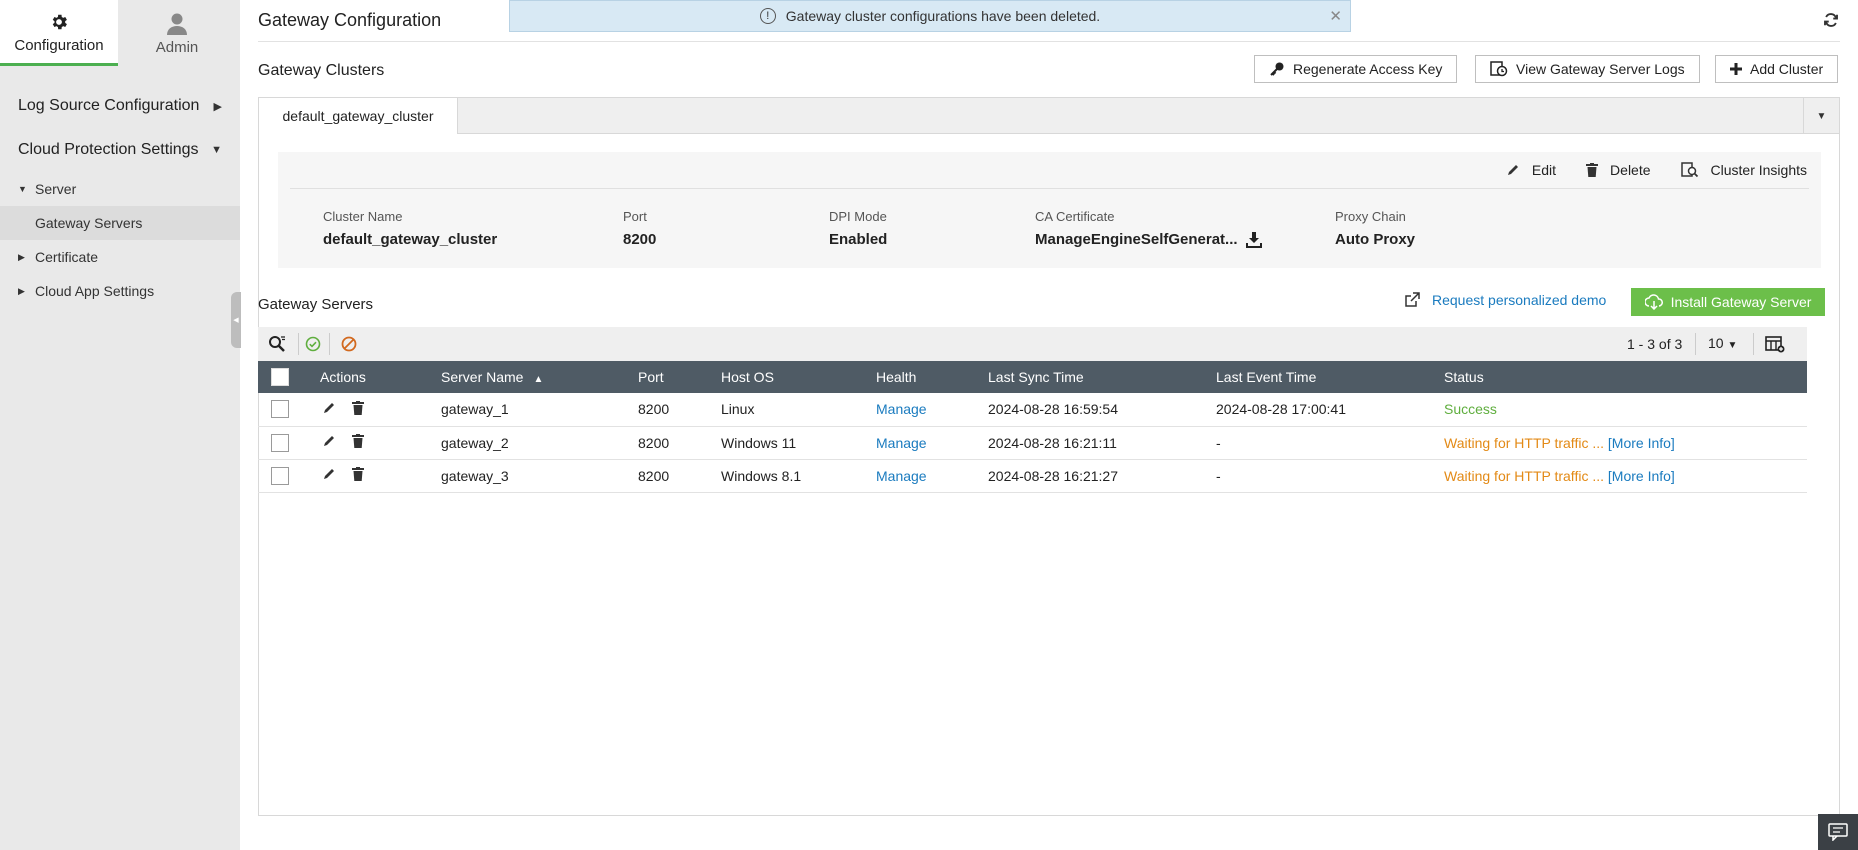 This screenshot has height=850, width=1858. What do you see at coordinates (120, 257) in the screenshot?
I see `sidebar-item-certificate: ▶ Certificate` at bounding box center [120, 257].